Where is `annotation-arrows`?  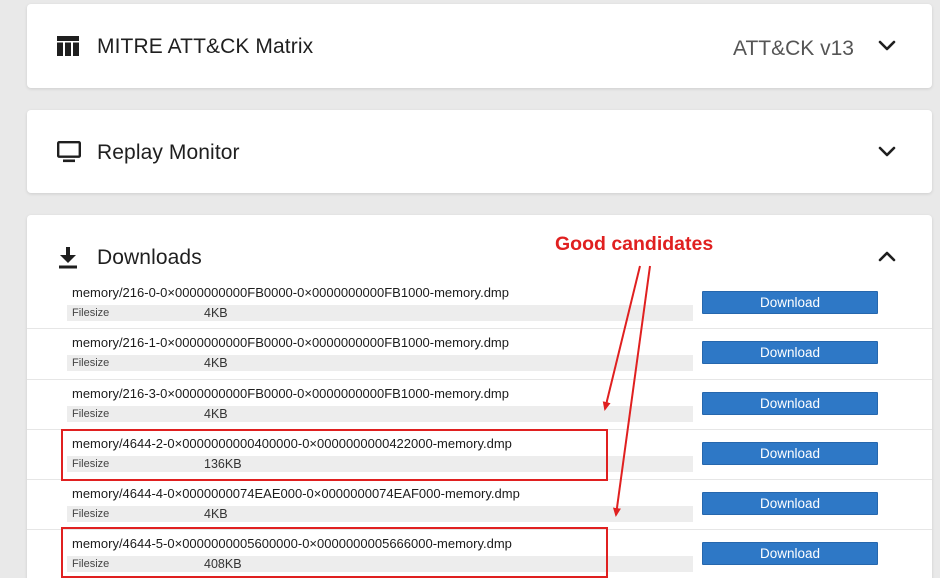
annotation-arrows is located at coordinates (626, 391).